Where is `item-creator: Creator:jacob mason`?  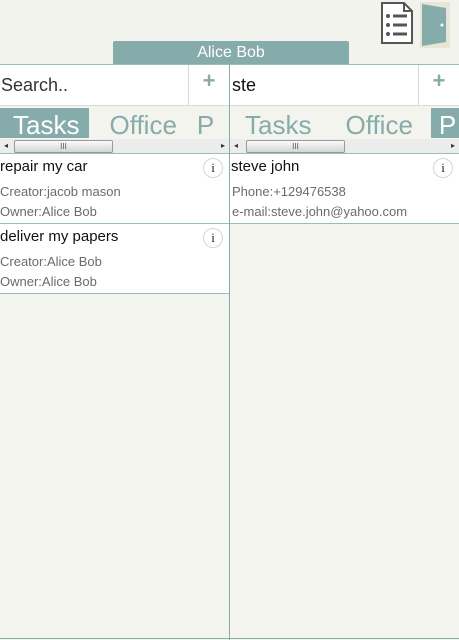
item-creator: Creator:jacob mason is located at coordinates (60, 191).